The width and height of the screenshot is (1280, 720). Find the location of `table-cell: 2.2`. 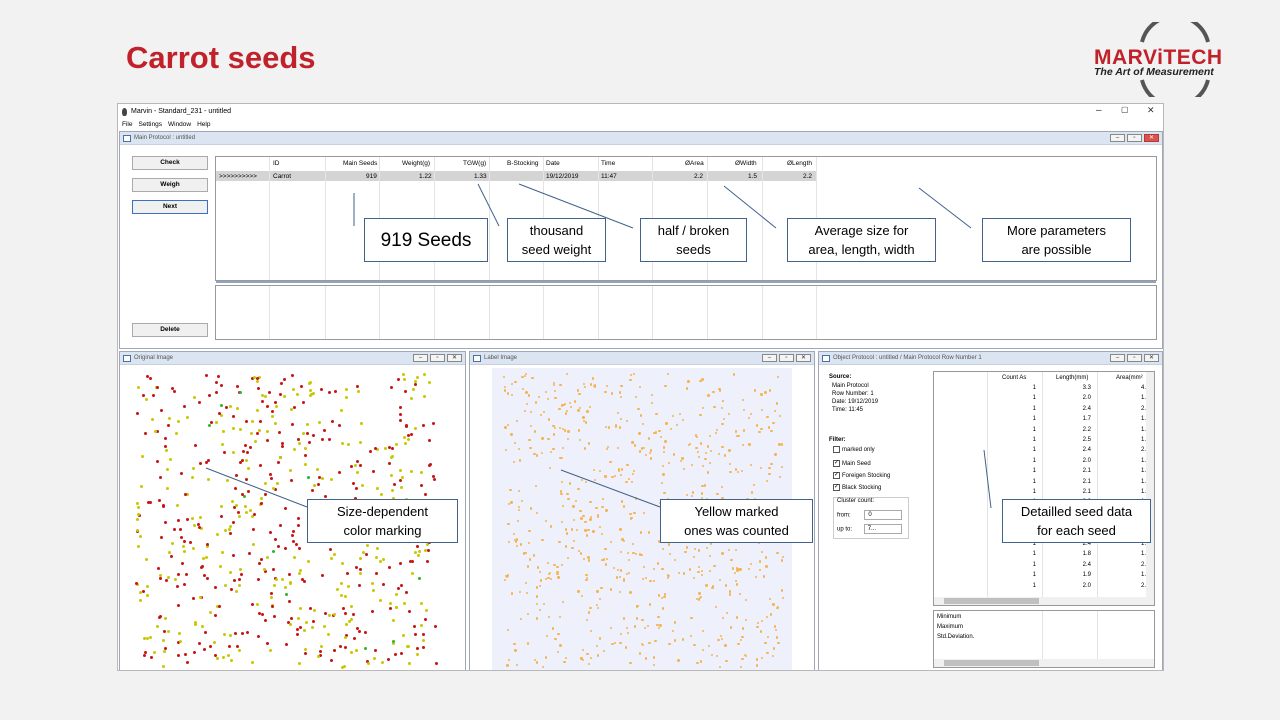

table-cell: 2.2 is located at coordinates (1086, 429).